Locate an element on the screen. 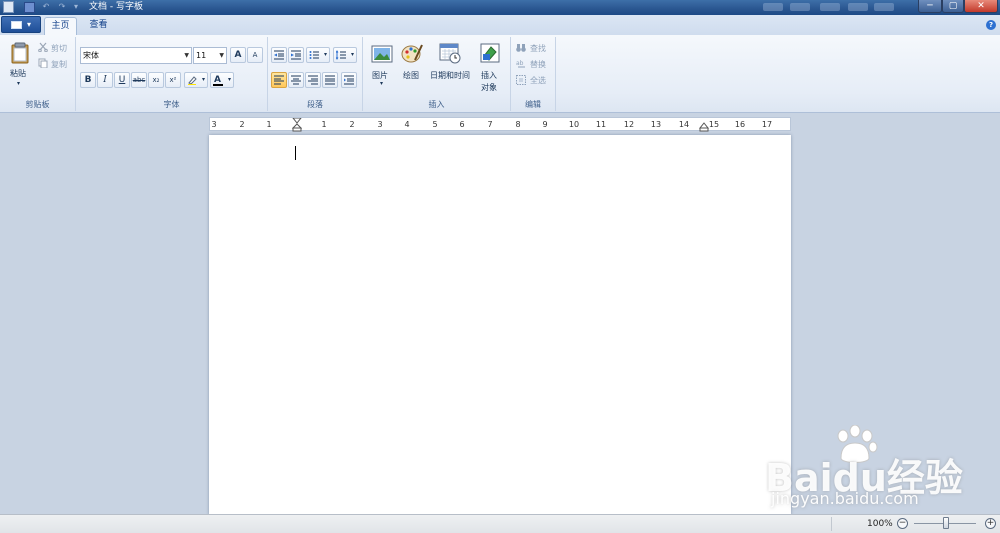 The image size is (1000, 533). edit-group: 查找 ab 替换 全选 编辑 is located at coordinates (533, 74).